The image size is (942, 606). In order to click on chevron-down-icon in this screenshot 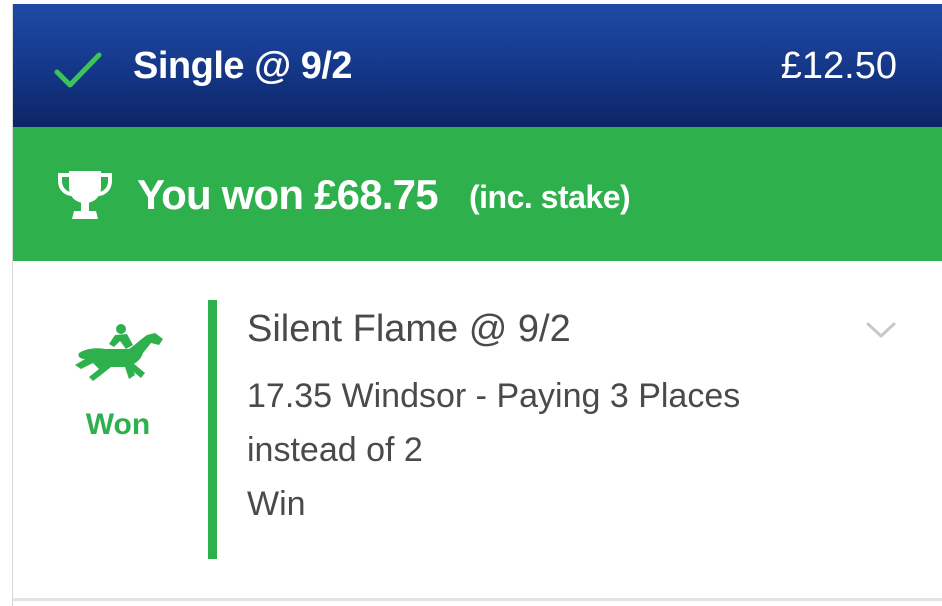, I will do `click(881, 330)`.